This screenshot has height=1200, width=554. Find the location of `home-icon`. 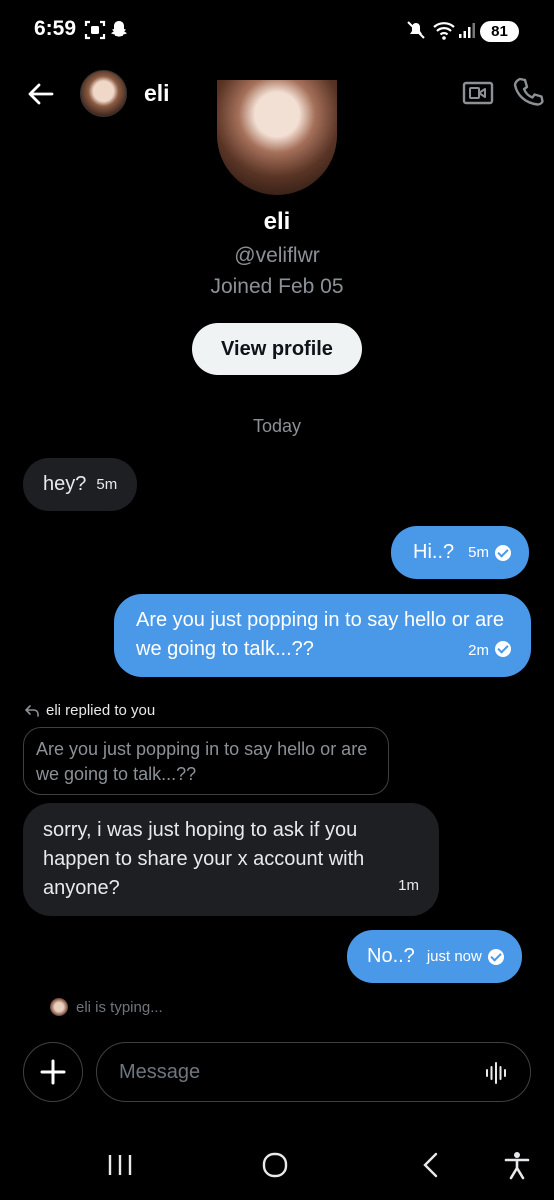

home-icon is located at coordinates (275, 1165).